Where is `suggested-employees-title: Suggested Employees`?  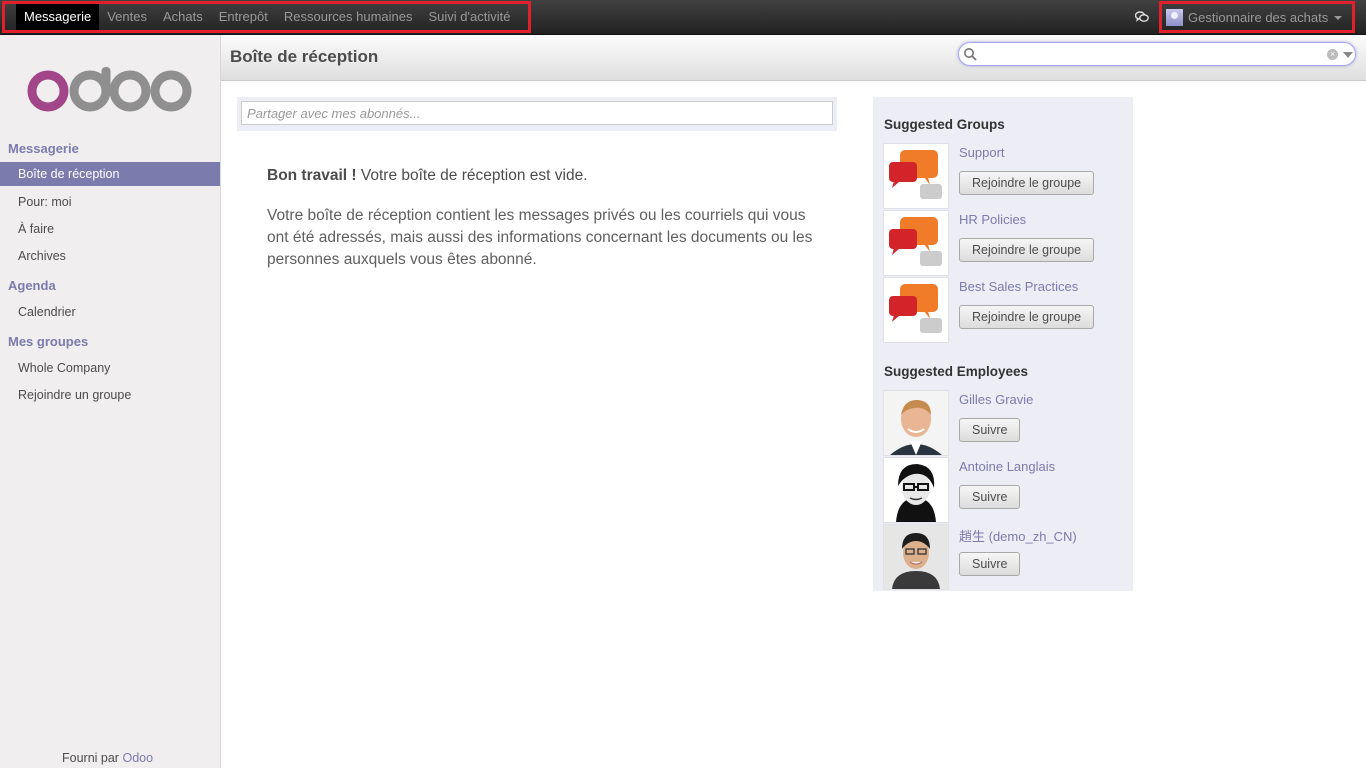 suggested-employees-title: Suggested Employees is located at coordinates (956, 371).